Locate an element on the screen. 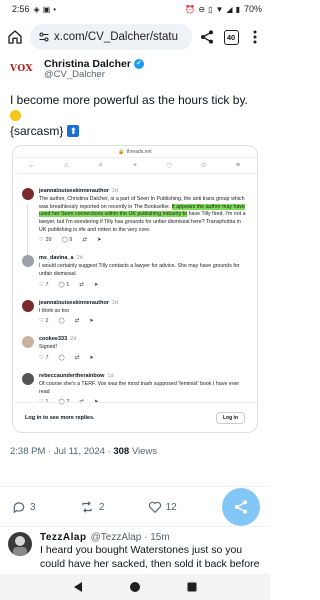 This screenshot has height=600, width=320. tweet-header: VOX Christina Dalcher ✓ @CV_Dalcher is located at coordinates (135, 69).